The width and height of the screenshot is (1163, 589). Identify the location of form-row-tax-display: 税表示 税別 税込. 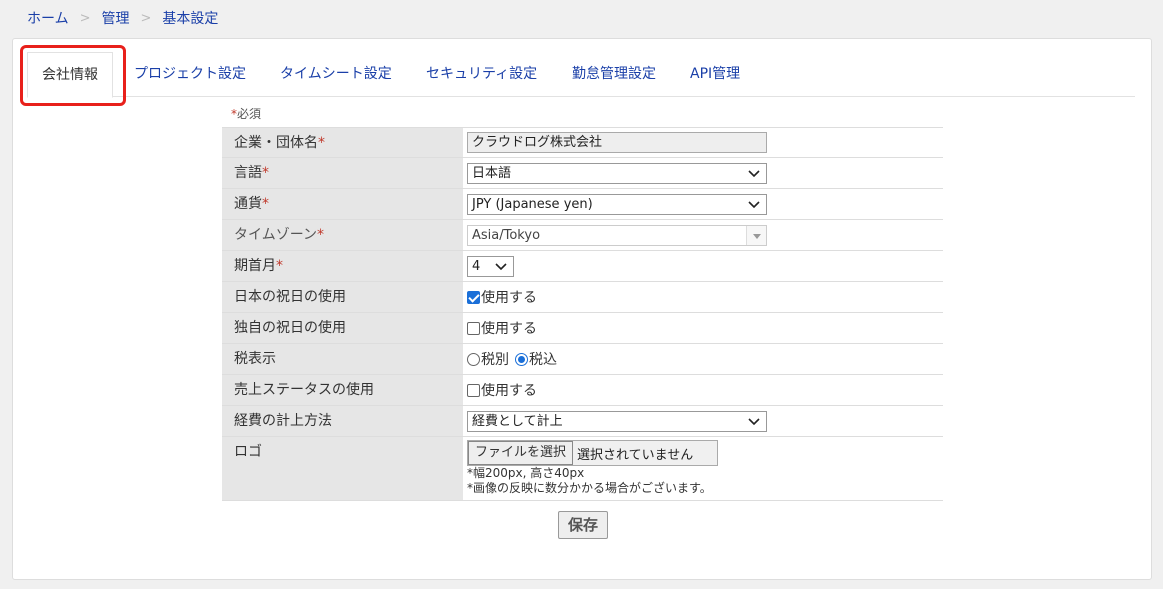
(582, 359).